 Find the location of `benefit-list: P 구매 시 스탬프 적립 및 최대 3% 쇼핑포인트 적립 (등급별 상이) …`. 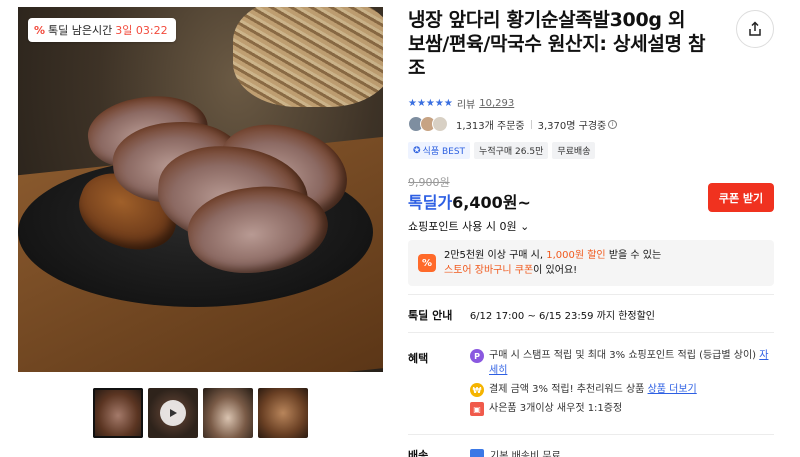

benefit-list: P 구매 시 스탬프 적립 및 최대 3% 쇼핑포인트 적립 (등급별 상이) … is located at coordinates (620, 384).